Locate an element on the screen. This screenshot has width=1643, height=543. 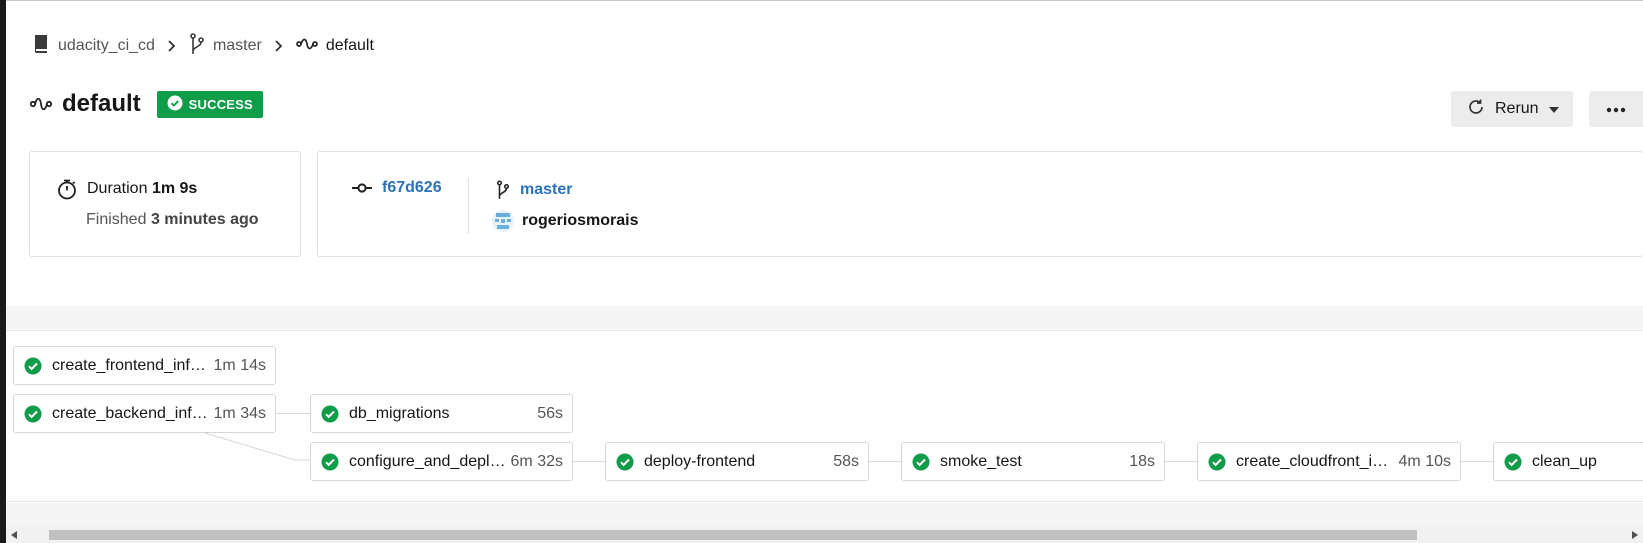
job-db-migrations: db_migrations 56s is located at coordinates (441, 413).